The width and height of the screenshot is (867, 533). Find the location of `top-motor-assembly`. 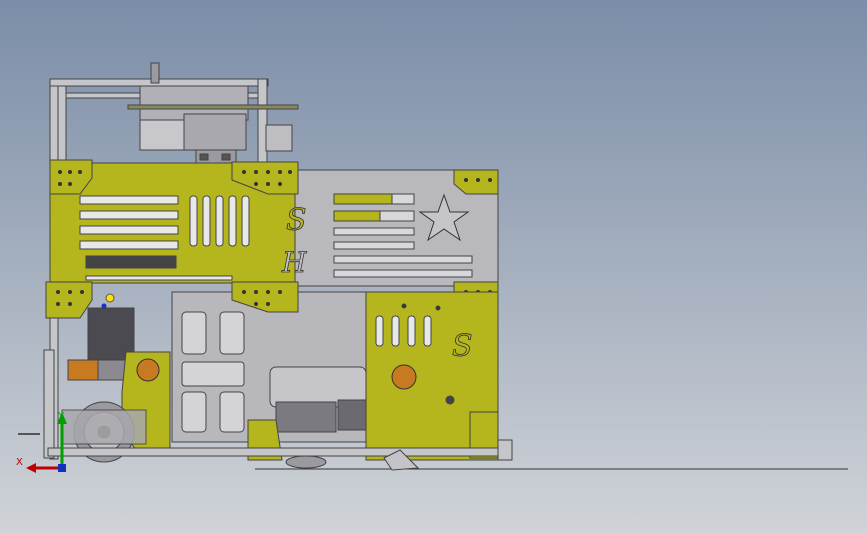

top-motor-assembly is located at coordinates (213, 113).